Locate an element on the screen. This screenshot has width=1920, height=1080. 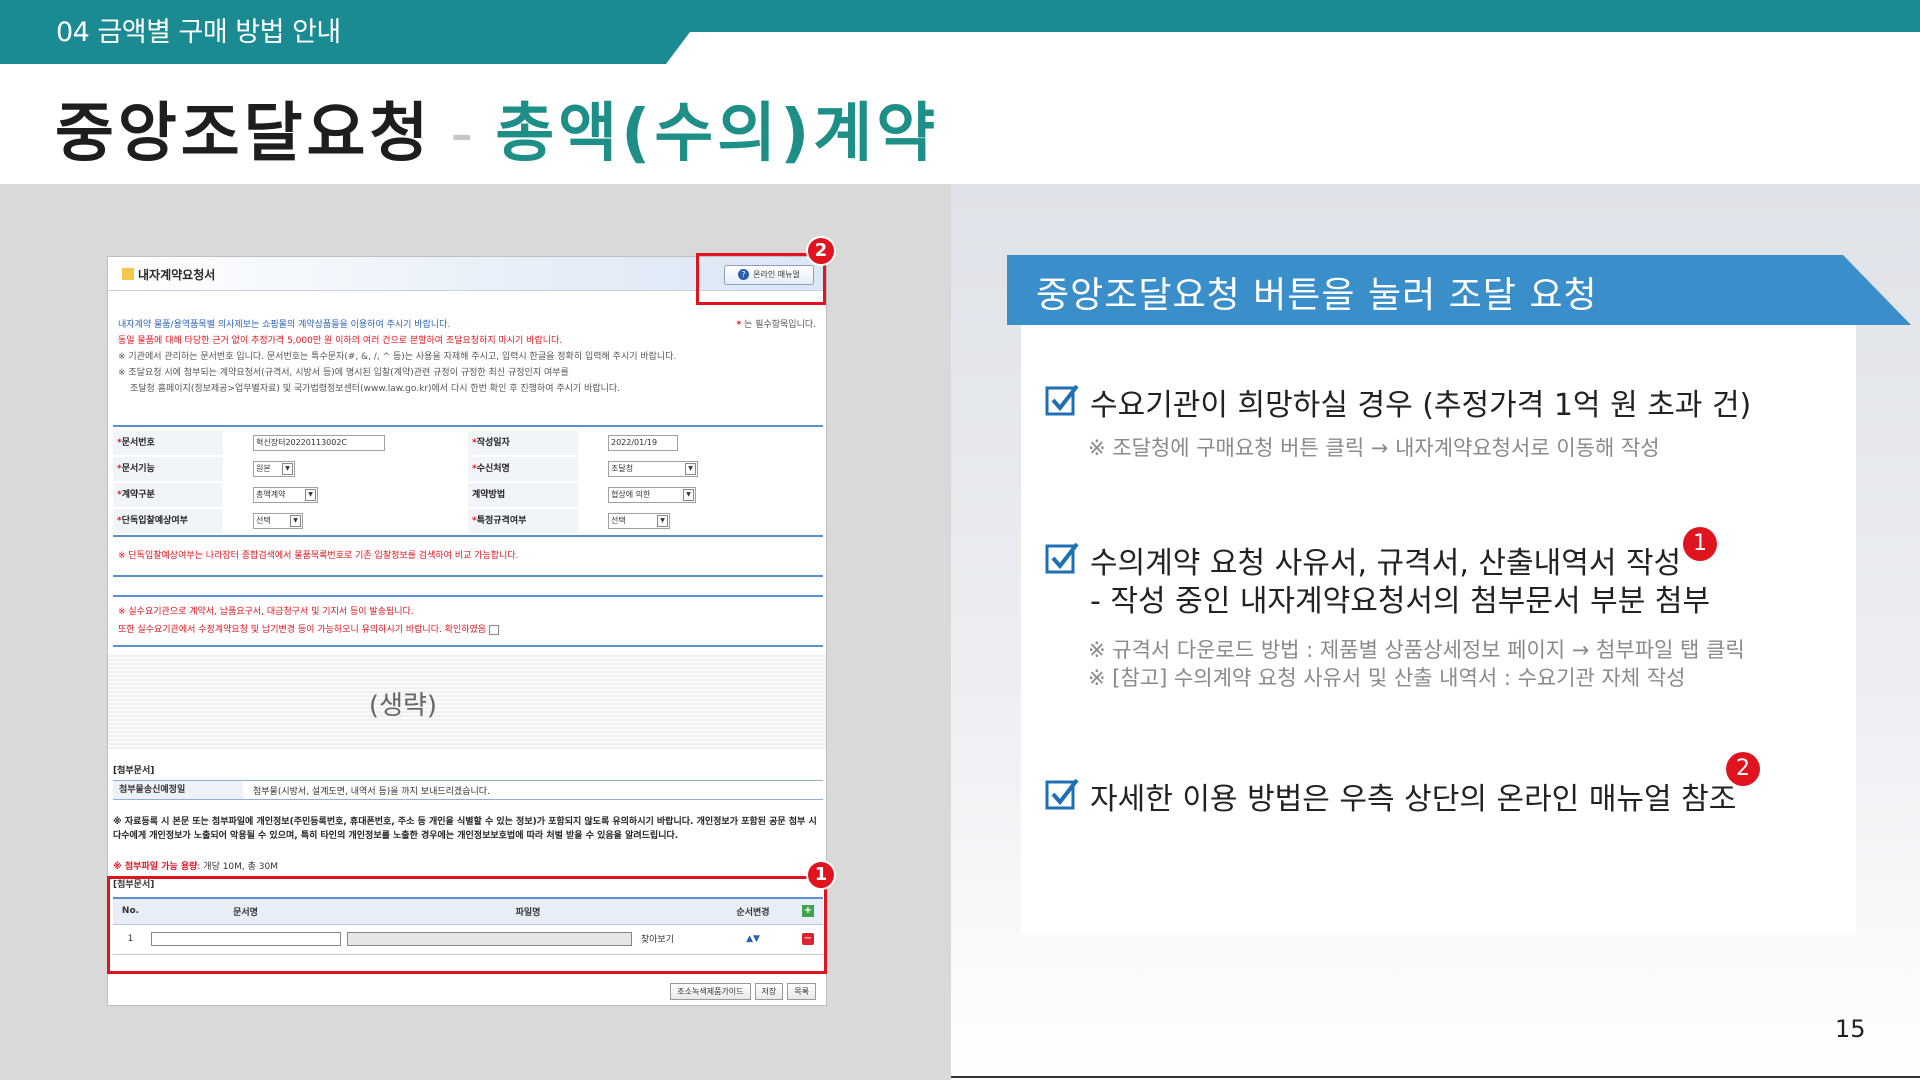
manual-highlight is located at coordinates (761, 279).